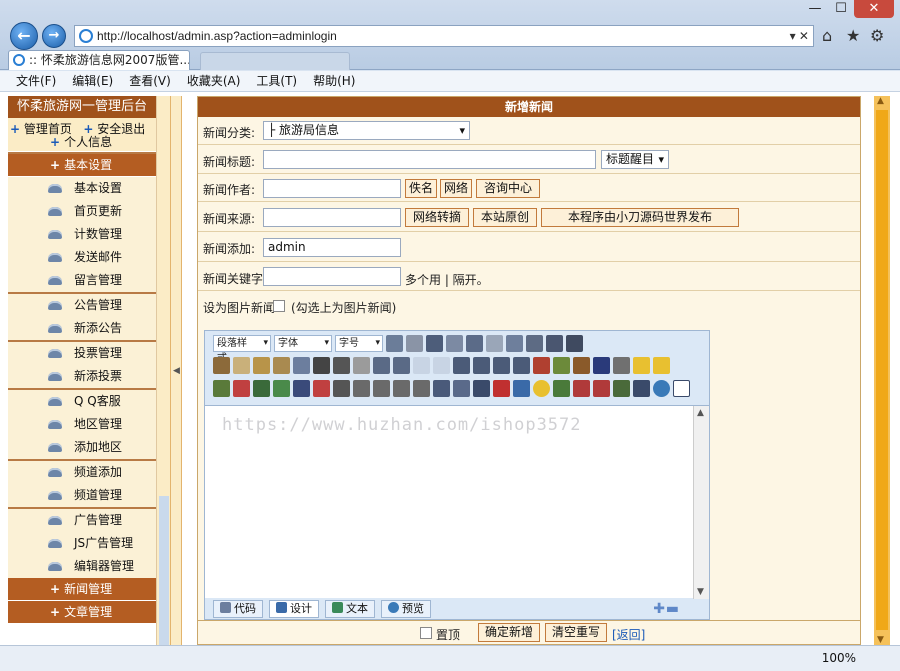  I want to click on back-button: ←, so click(24, 36).